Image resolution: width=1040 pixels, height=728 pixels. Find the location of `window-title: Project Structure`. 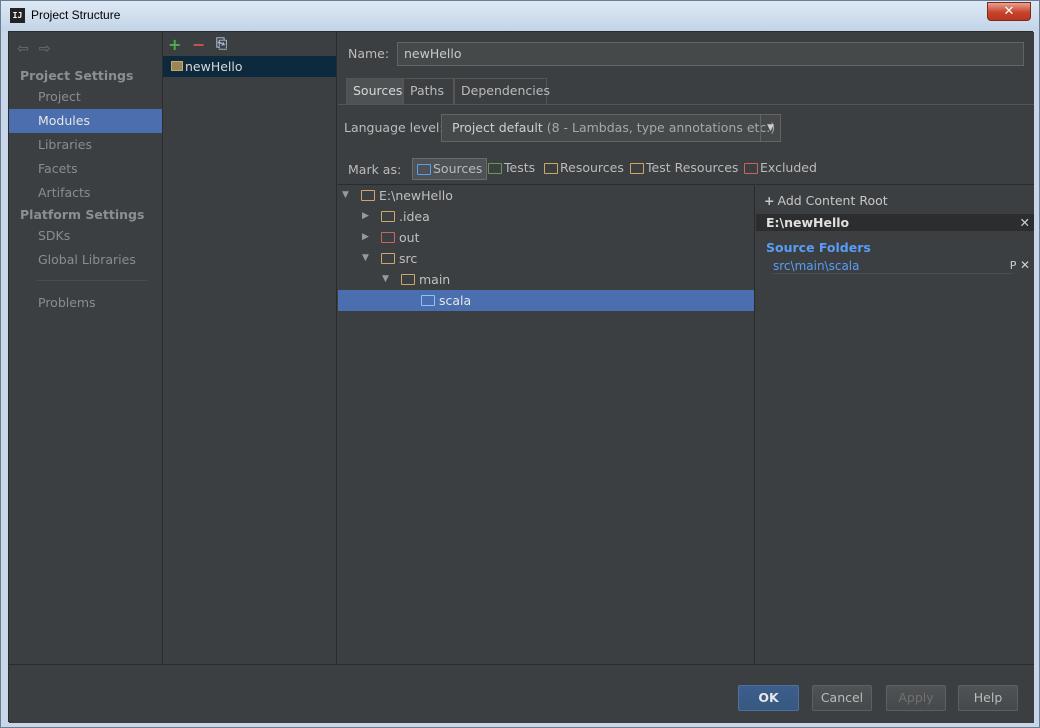

window-title: Project Structure is located at coordinates (76, 15).